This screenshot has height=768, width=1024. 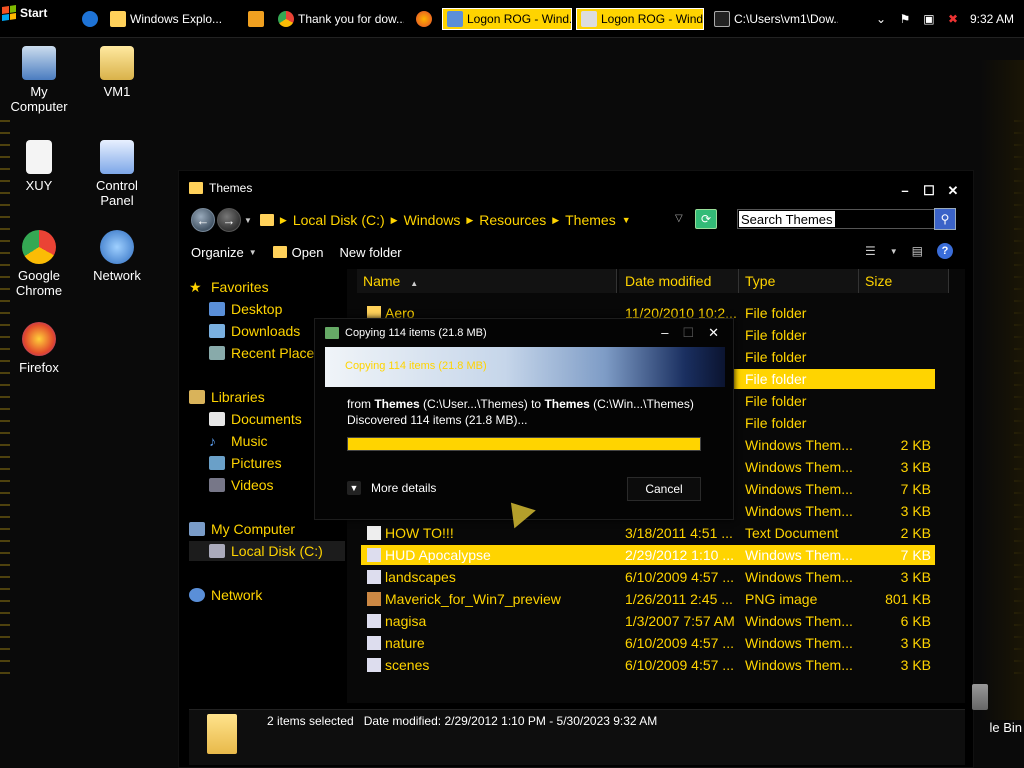 I want to click on volume-muted-icon: ✖, so click(x=953, y=19).